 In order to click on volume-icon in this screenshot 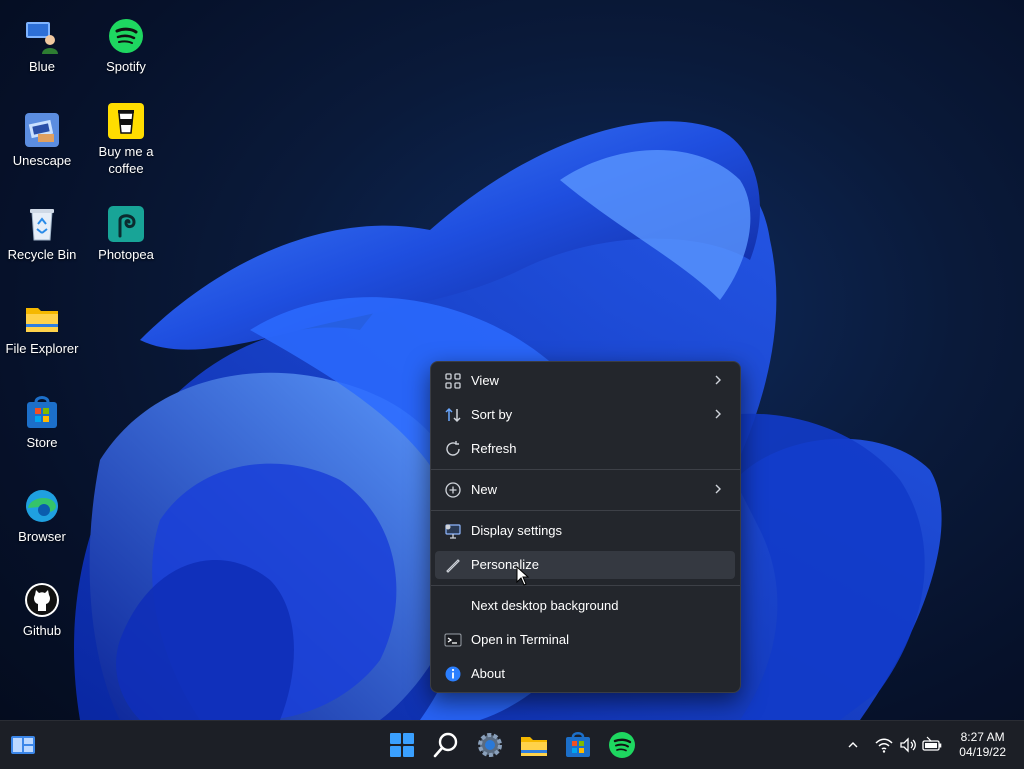, I will do `click(908, 745)`.